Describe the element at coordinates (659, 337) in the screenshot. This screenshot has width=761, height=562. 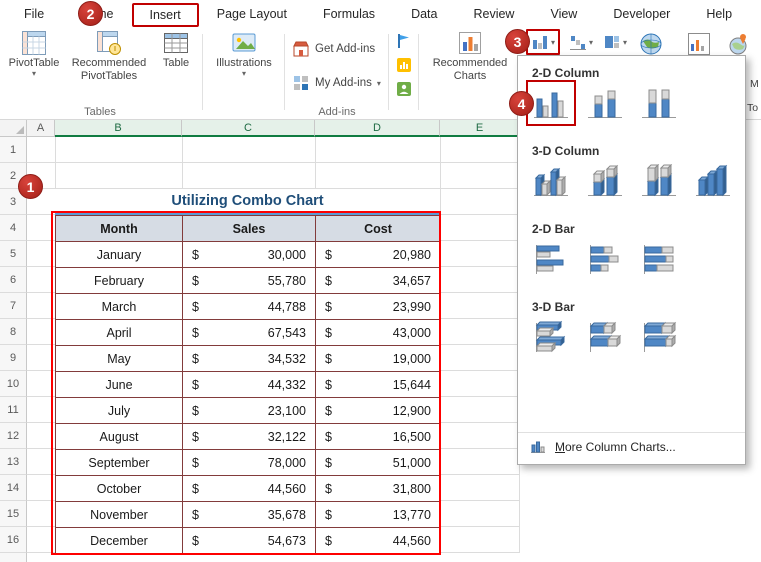
I see `chart-type-stacked-bar-100-3d-icon` at that location.